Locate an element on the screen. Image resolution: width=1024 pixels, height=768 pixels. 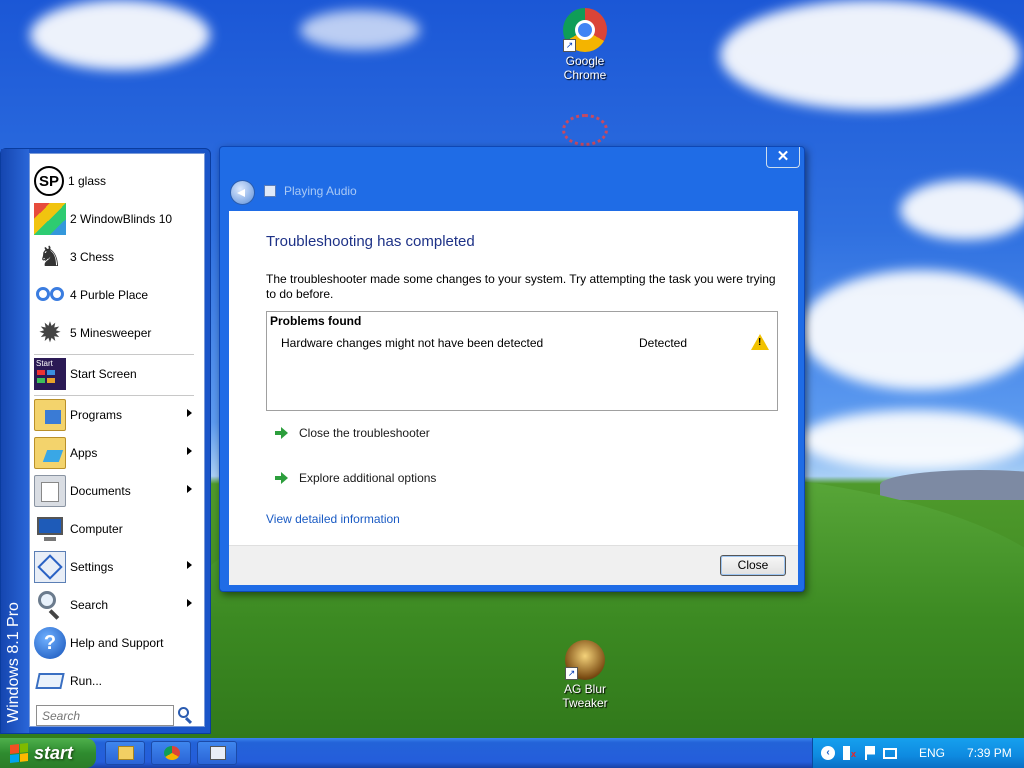
start-menu-item-label: Search is located at coordinates (89, 605).